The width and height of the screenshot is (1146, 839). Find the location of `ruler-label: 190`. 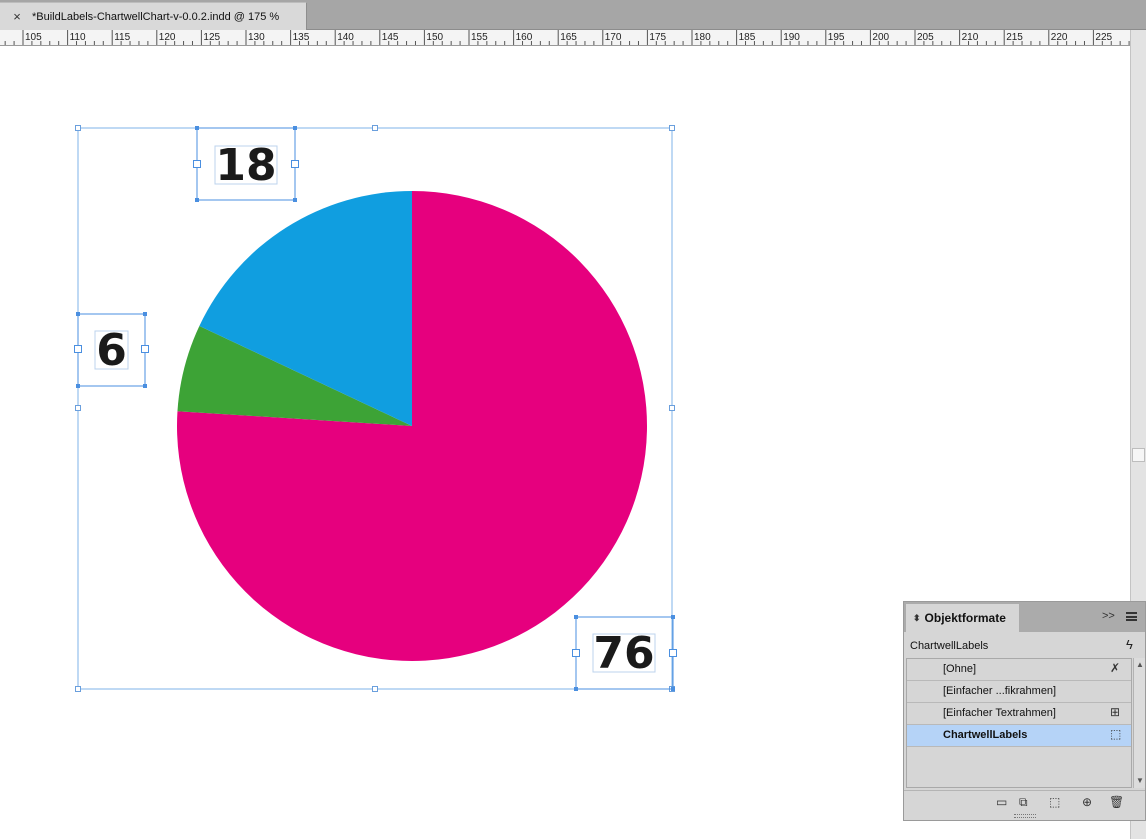

ruler-label: 190 is located at coordinates (791, 37).